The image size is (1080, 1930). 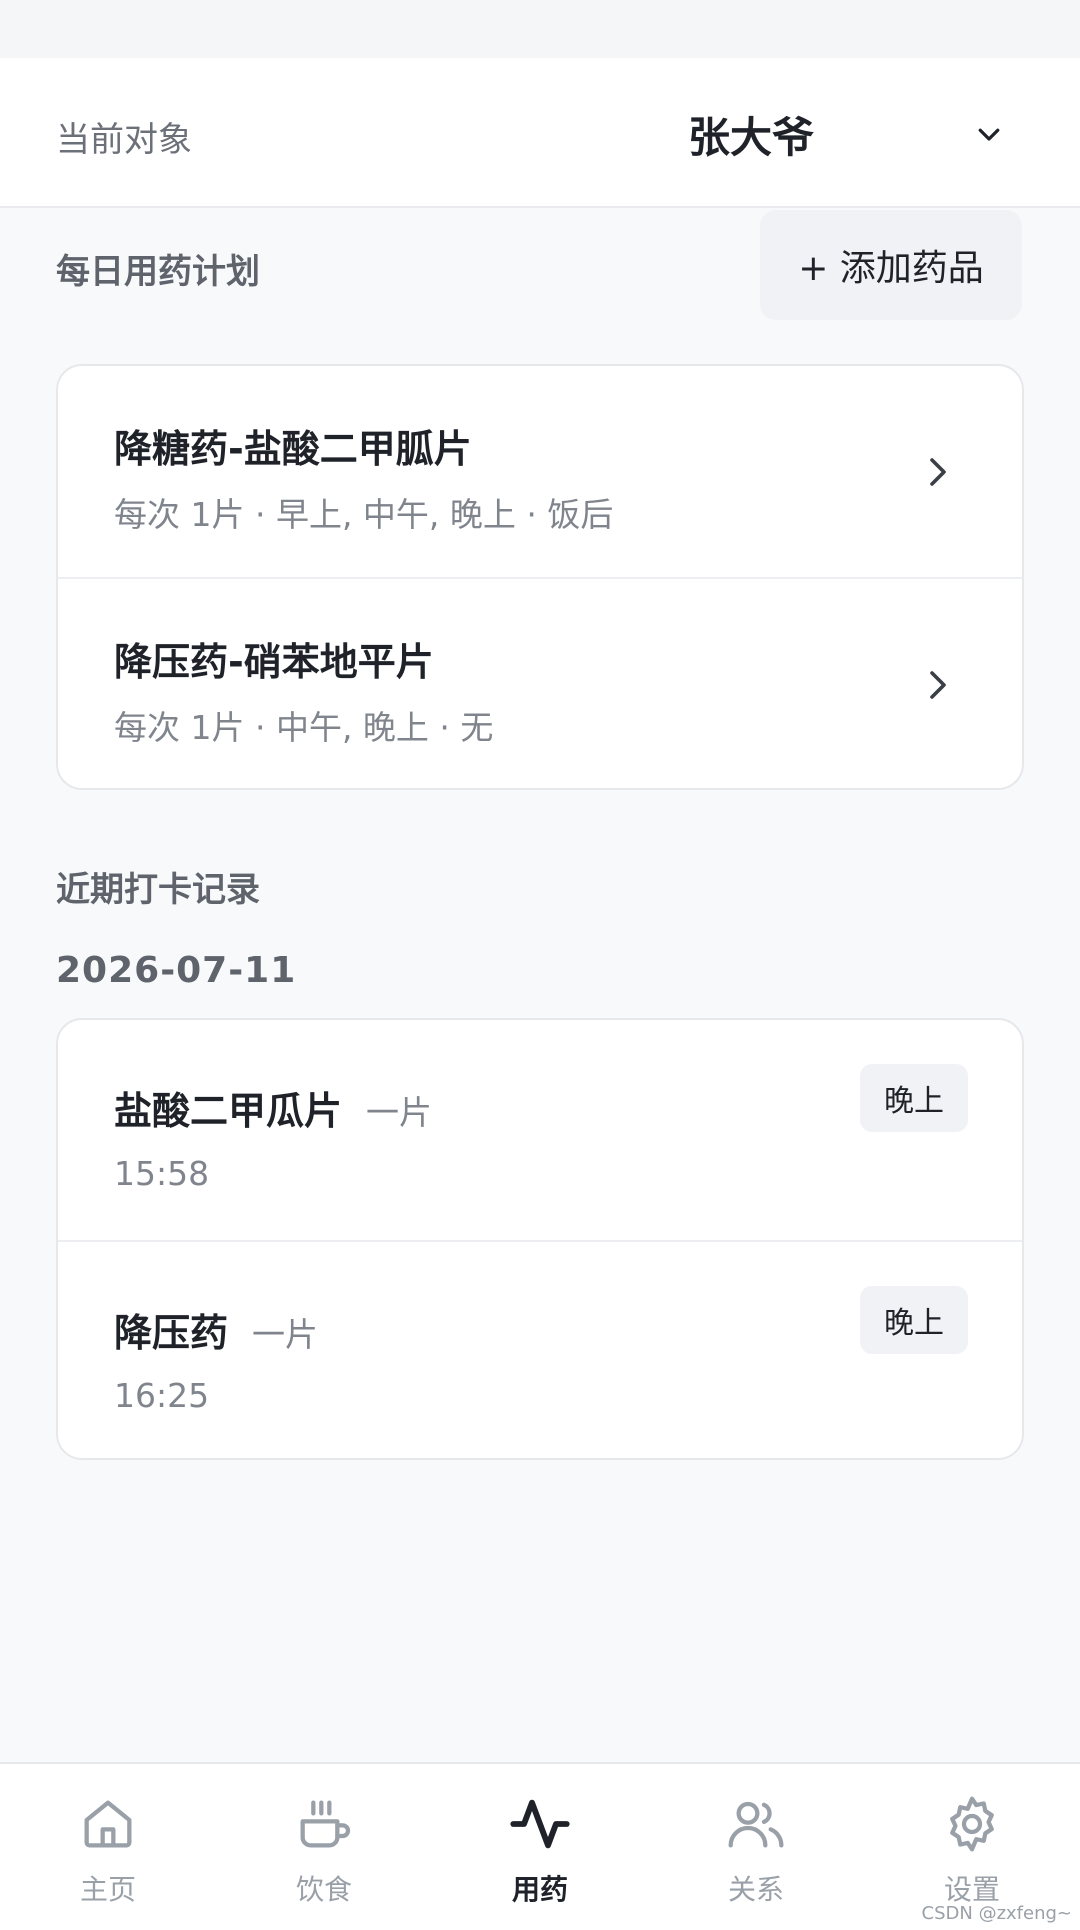 I want to click on plan-item-detail: 每次 1片 · 早上, 中午, 晚上 · 饭后, so click(x=364, y=514).